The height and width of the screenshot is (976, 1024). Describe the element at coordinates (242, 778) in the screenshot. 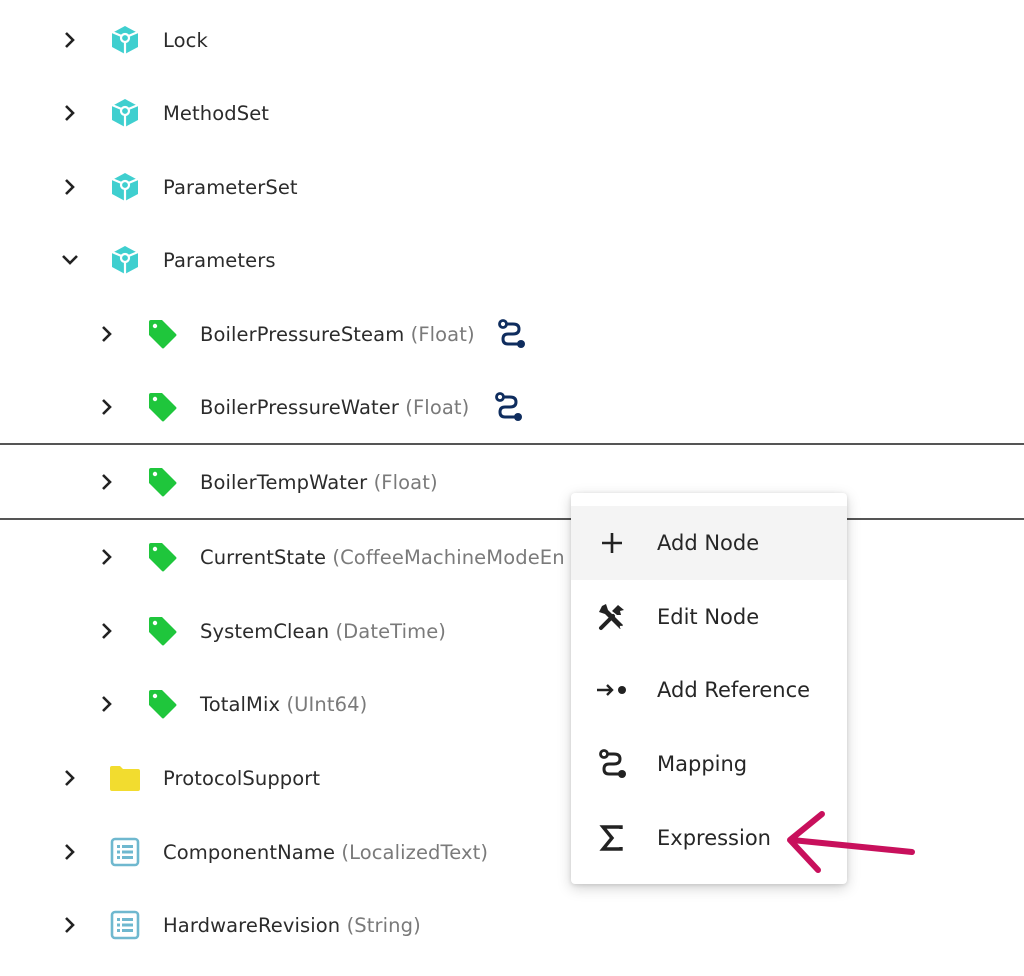

I see `tree-item-label: ProtocolSupport` at that location.